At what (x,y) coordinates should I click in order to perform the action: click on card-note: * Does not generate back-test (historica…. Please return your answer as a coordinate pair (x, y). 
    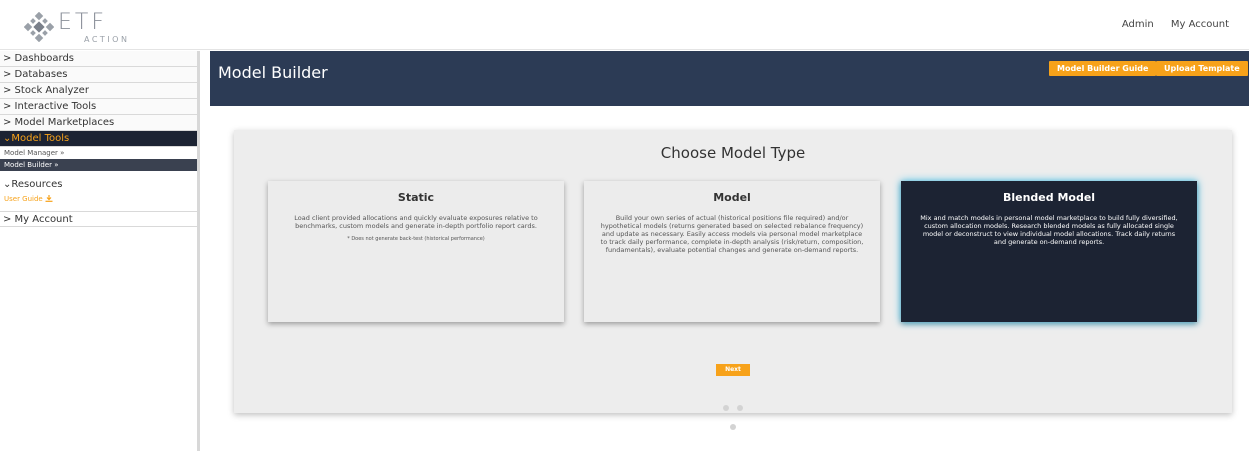
    Looking at the image, I should click on (416, 239).